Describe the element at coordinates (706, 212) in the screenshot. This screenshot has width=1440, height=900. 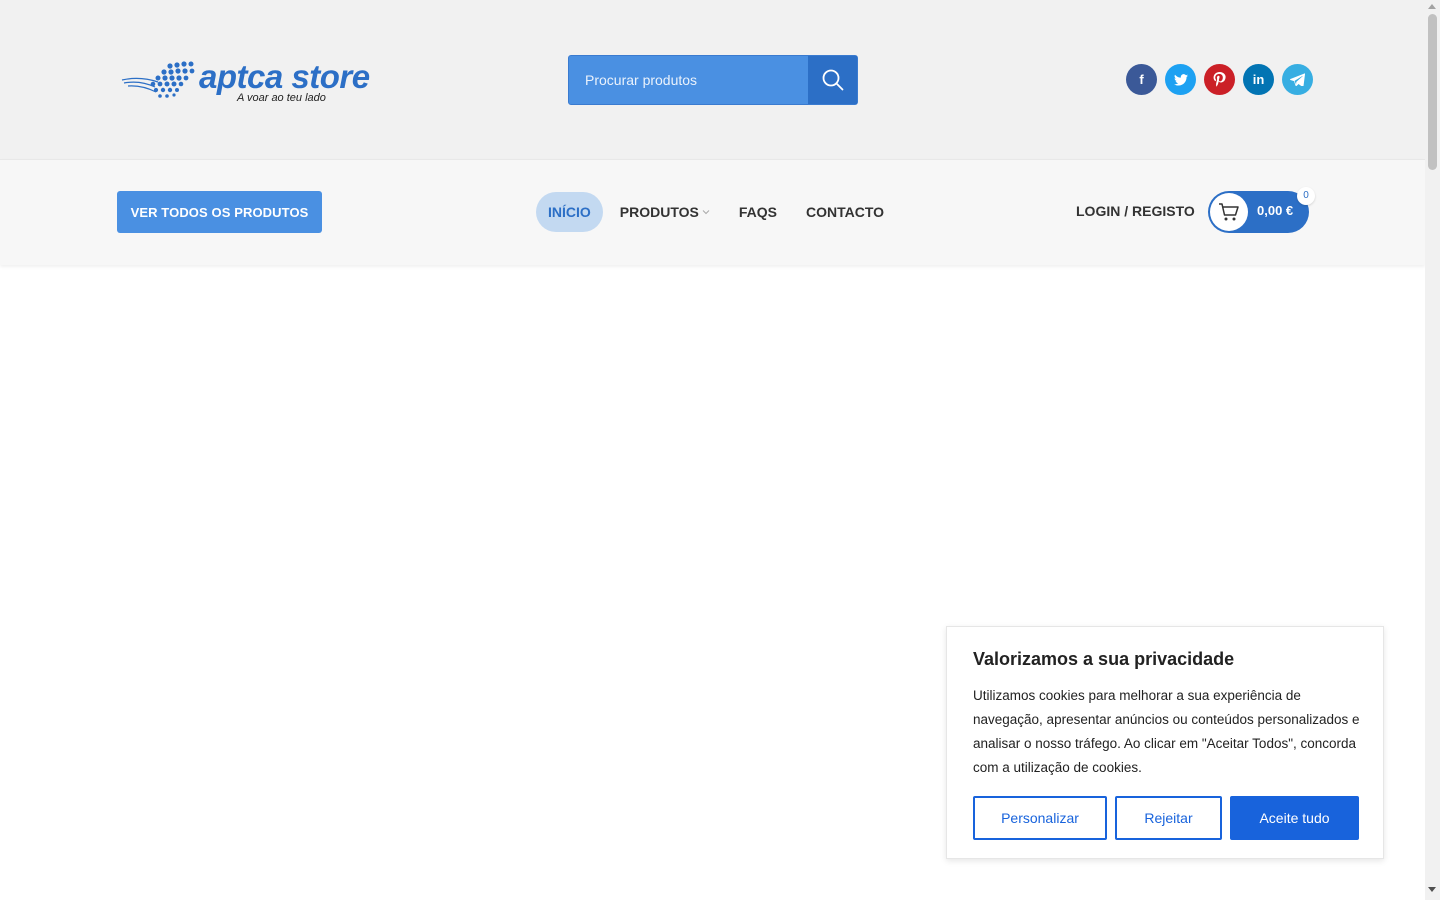
I see `chevron-down-icon` at that location.